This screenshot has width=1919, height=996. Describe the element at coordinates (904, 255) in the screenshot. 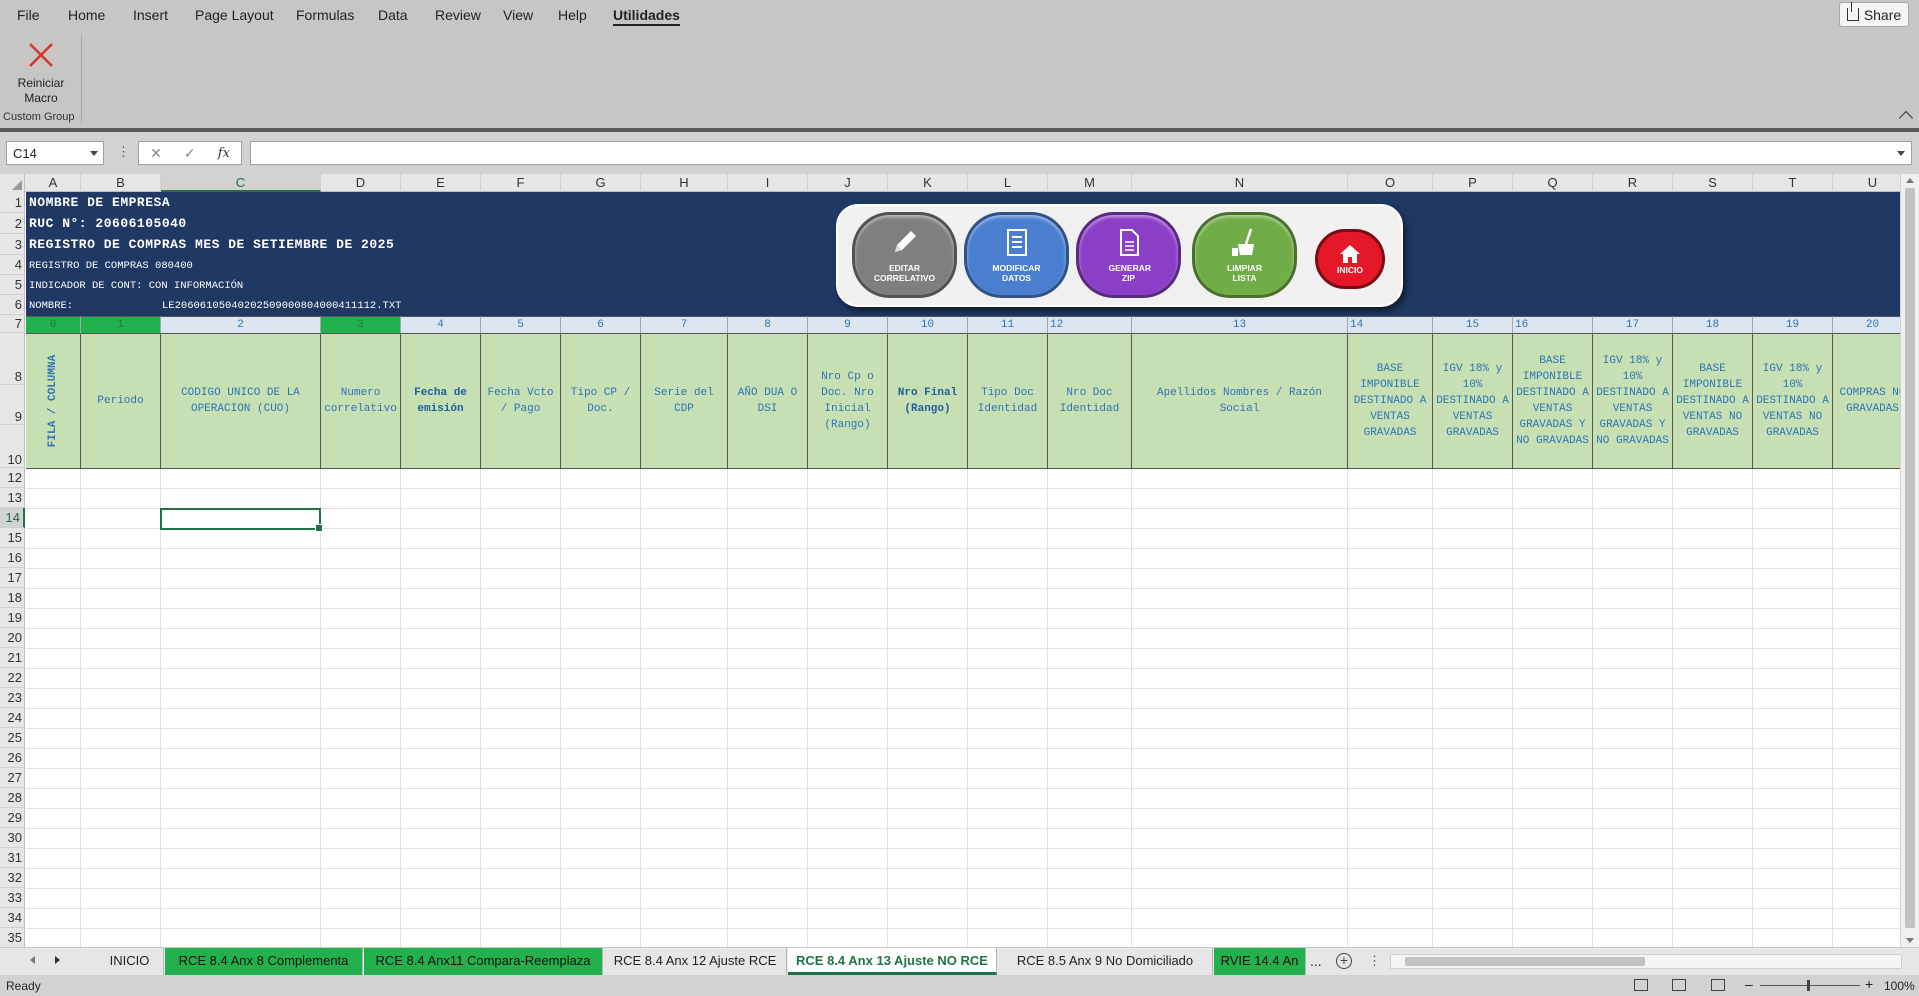

I see `editar-correlativo-button: EDITAR CORRELATIVO` at that location.